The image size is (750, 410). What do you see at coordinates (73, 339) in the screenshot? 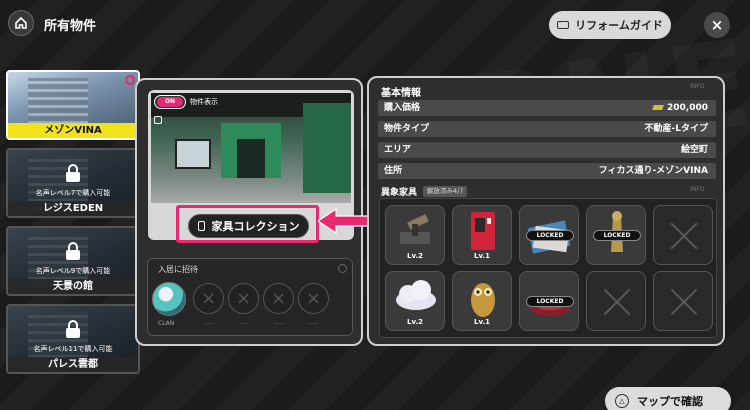
I see `property-card-palace: 名声レベル11で購入可能 パレス雲都` at bounding box center [73, 339].